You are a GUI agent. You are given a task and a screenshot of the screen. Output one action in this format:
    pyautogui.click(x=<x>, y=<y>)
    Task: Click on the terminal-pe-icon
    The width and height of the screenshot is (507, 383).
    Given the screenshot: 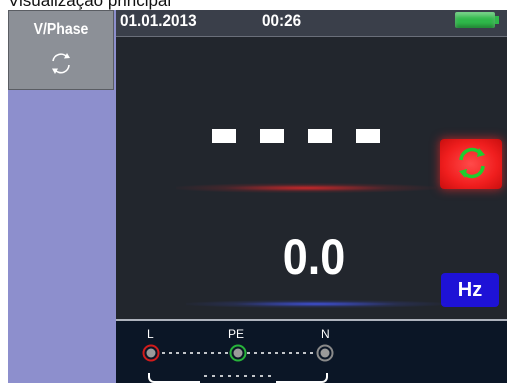 What is the action you would take?
    pyautogui.click(x=238, y=353)
    